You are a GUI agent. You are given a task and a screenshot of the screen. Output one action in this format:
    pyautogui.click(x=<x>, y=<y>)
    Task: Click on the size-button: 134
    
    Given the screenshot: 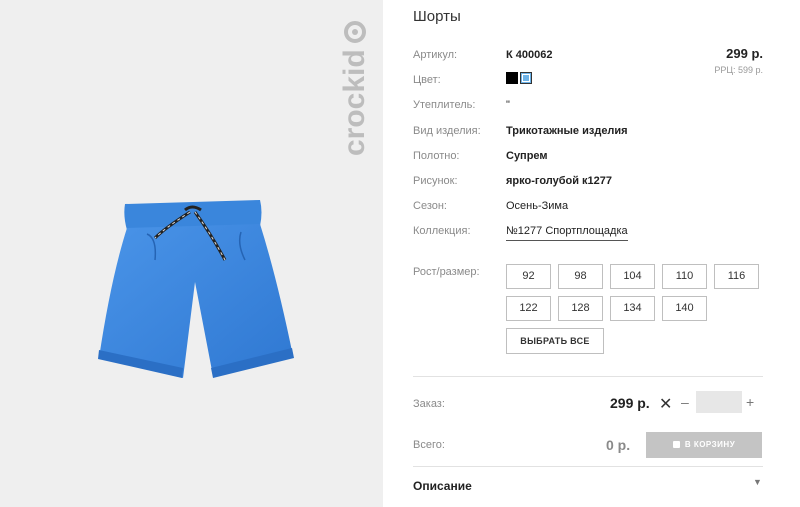 What is the action you would take?
    pyautogui.click(x=632, y=308)
    